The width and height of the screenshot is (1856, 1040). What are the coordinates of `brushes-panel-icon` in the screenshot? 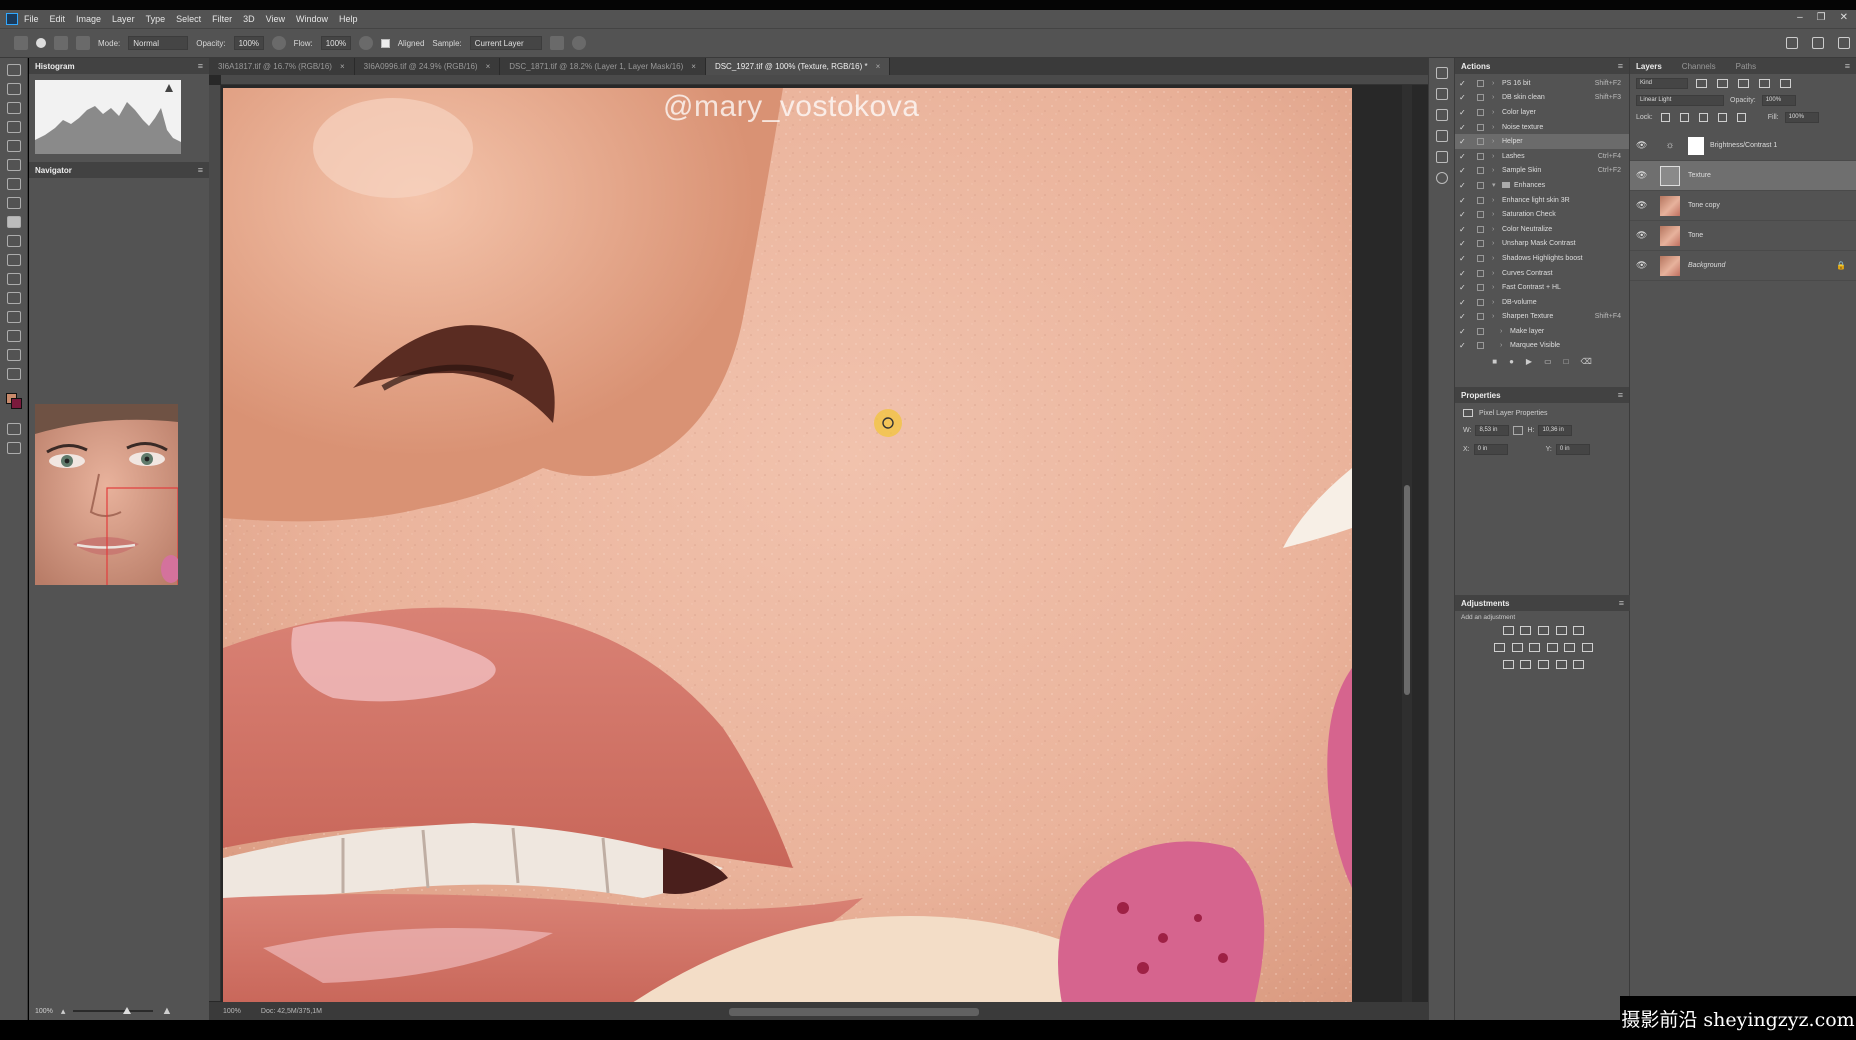 It's located at (1441, 94).